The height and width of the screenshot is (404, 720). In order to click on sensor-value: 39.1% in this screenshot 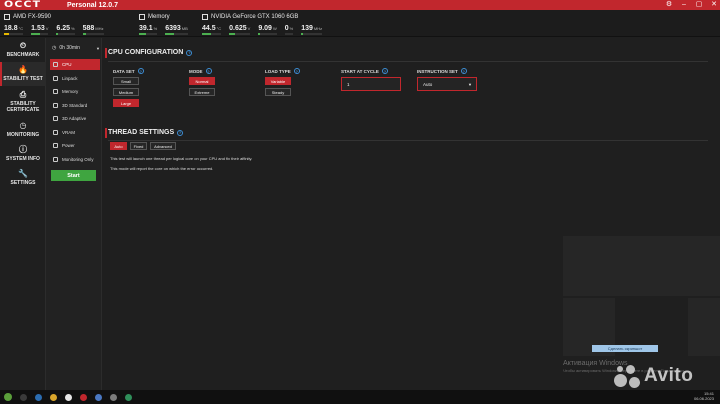, I will do `click(148, 30)`.